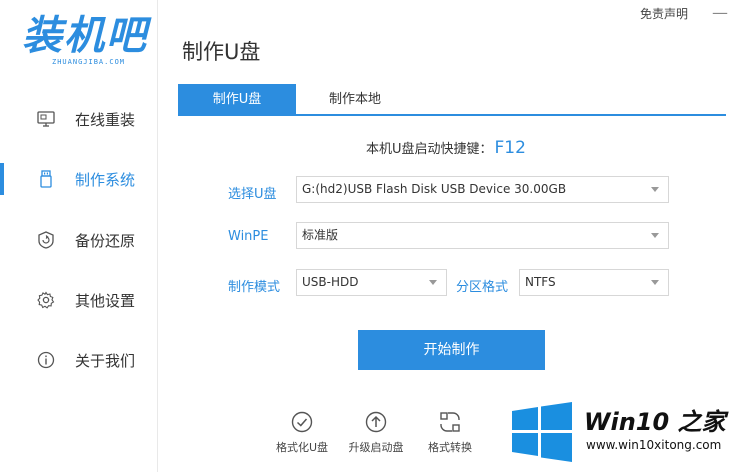 The width and height of the screenshot is (742, 472). Describe the element at coordinates (355, 100) in the screenshot. I see `tab-make-local: 制作本地` at that location.